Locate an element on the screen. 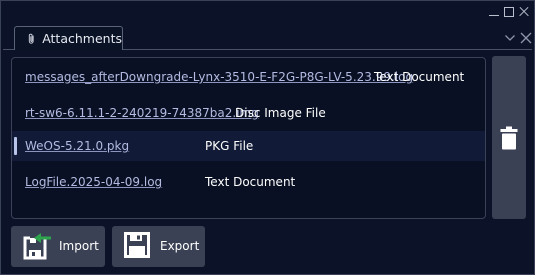  attachment-type: PKG File is located at coordinates (229, 146).